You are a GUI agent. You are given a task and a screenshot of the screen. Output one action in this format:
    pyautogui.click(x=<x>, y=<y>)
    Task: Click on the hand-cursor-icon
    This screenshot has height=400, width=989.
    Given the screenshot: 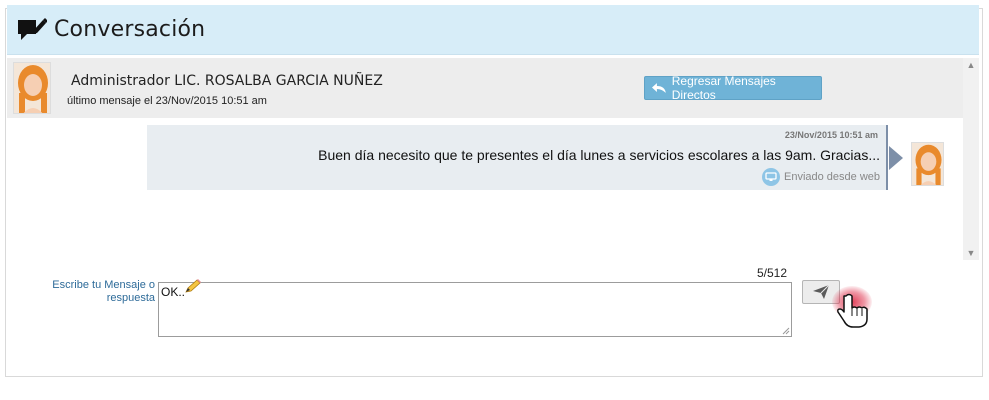 What is the action you would take?
    pyautogui.click(x=852, y=310)
    